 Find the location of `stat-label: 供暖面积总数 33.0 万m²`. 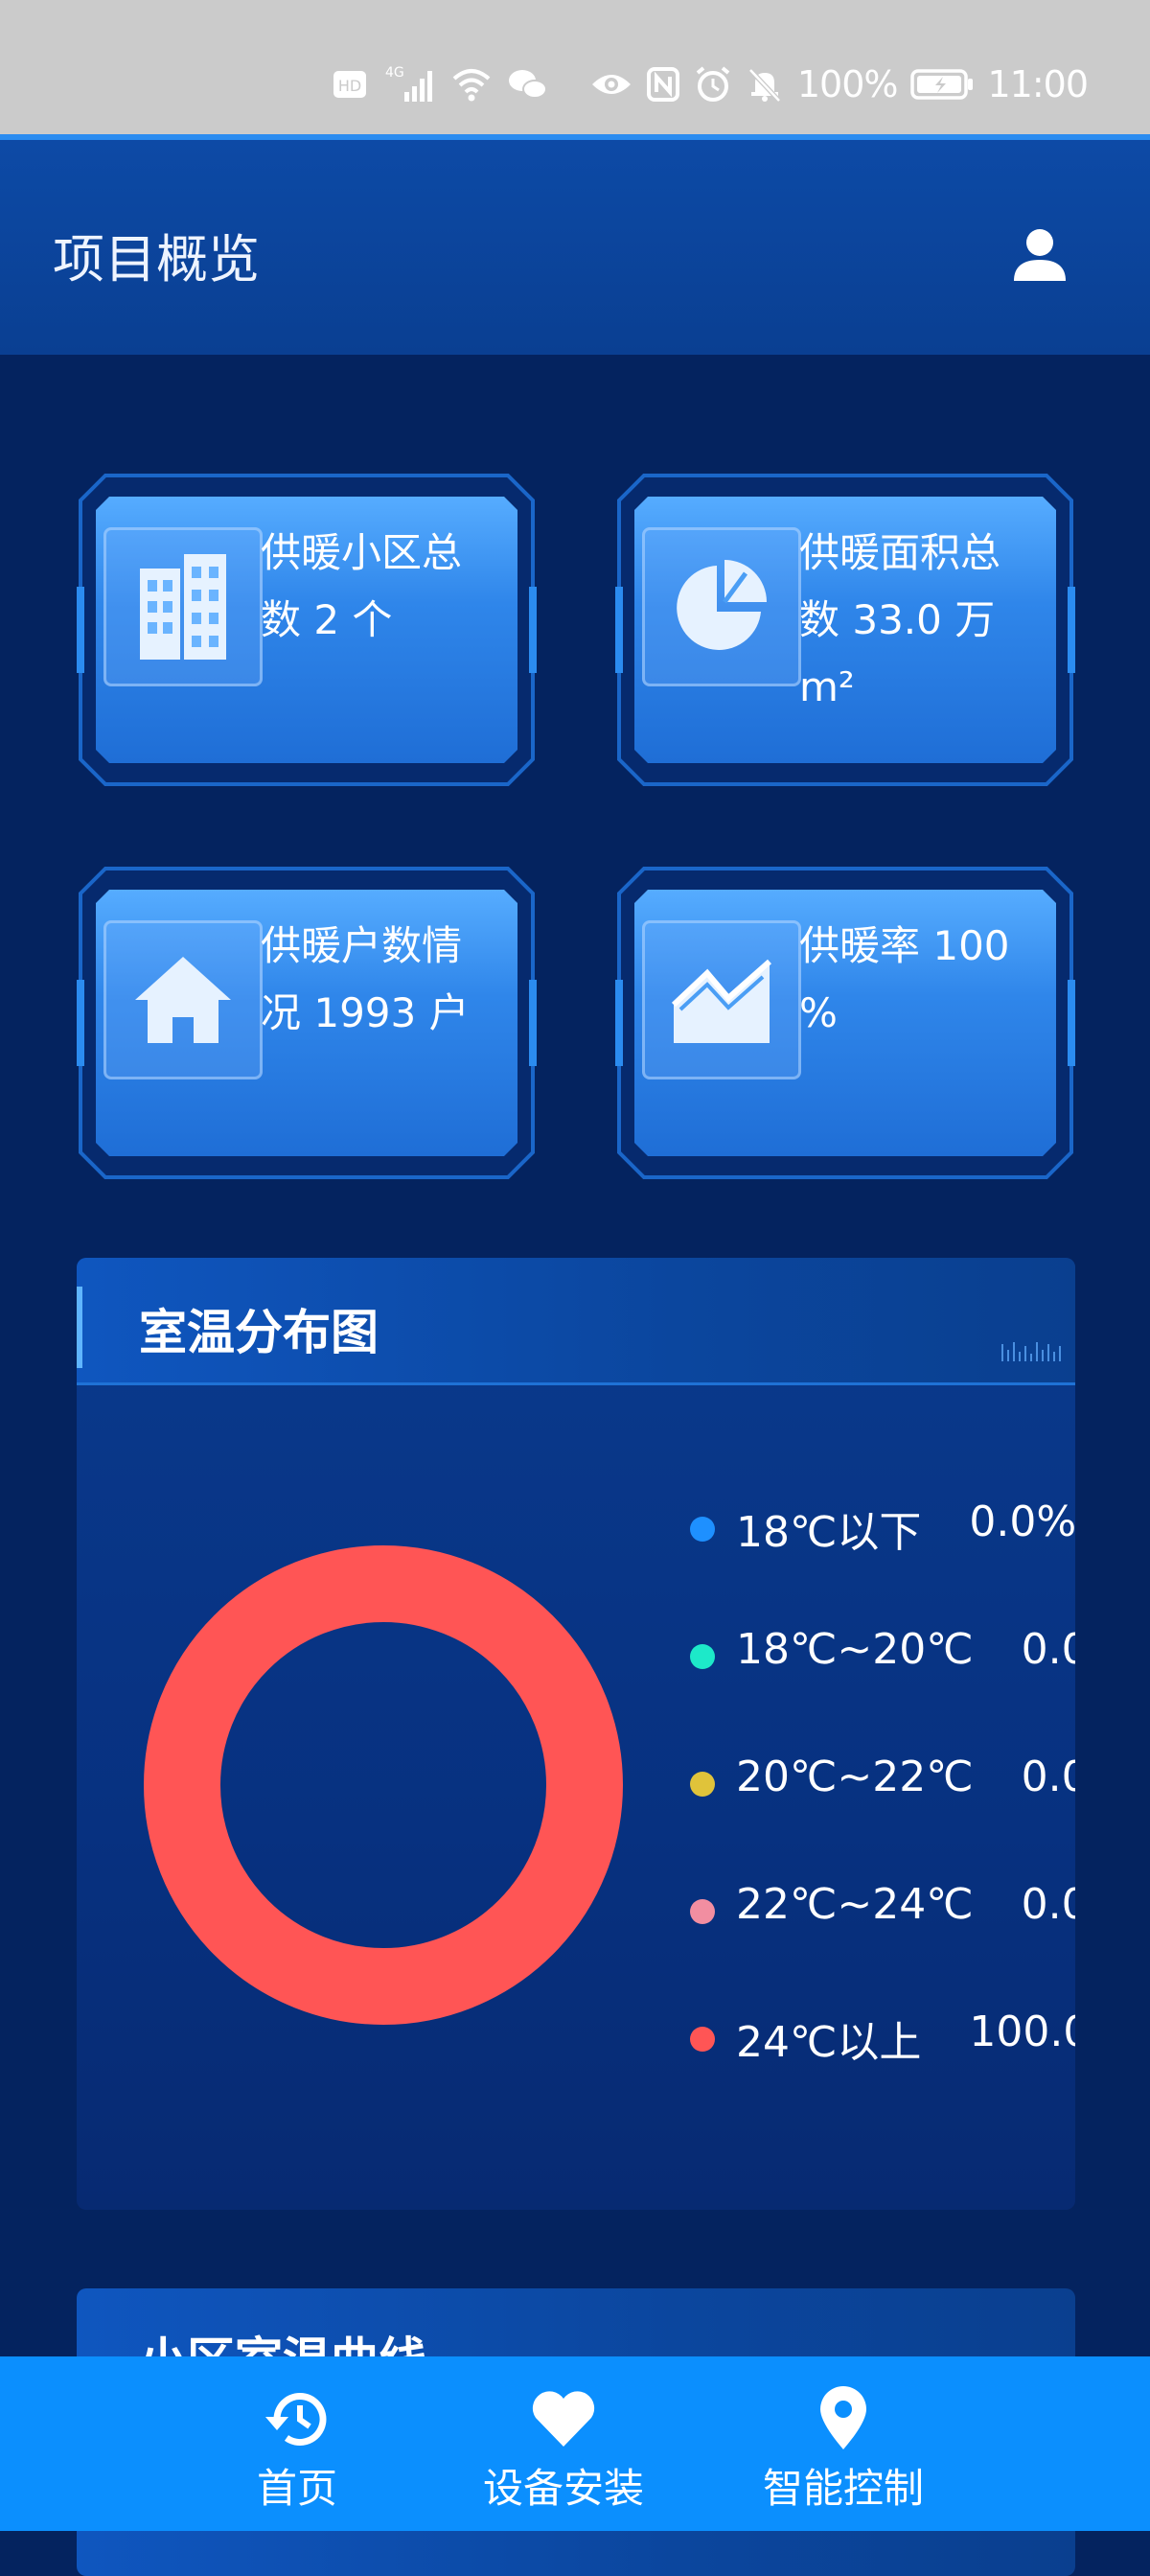

stat-label: 供暖面积总数 33.0 万m² is located at coordinates (900, 619).